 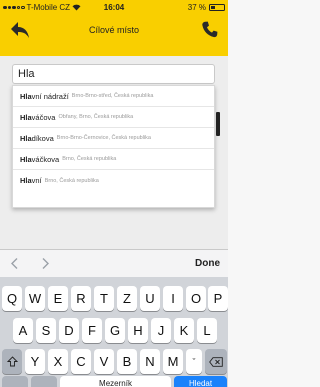 What do you see at coordinates (103, 138) in the screenshot?
I see `suggestion-subtitle: Brno-Brno-Černovice, Česká republika` at bounding box center [103, 138].